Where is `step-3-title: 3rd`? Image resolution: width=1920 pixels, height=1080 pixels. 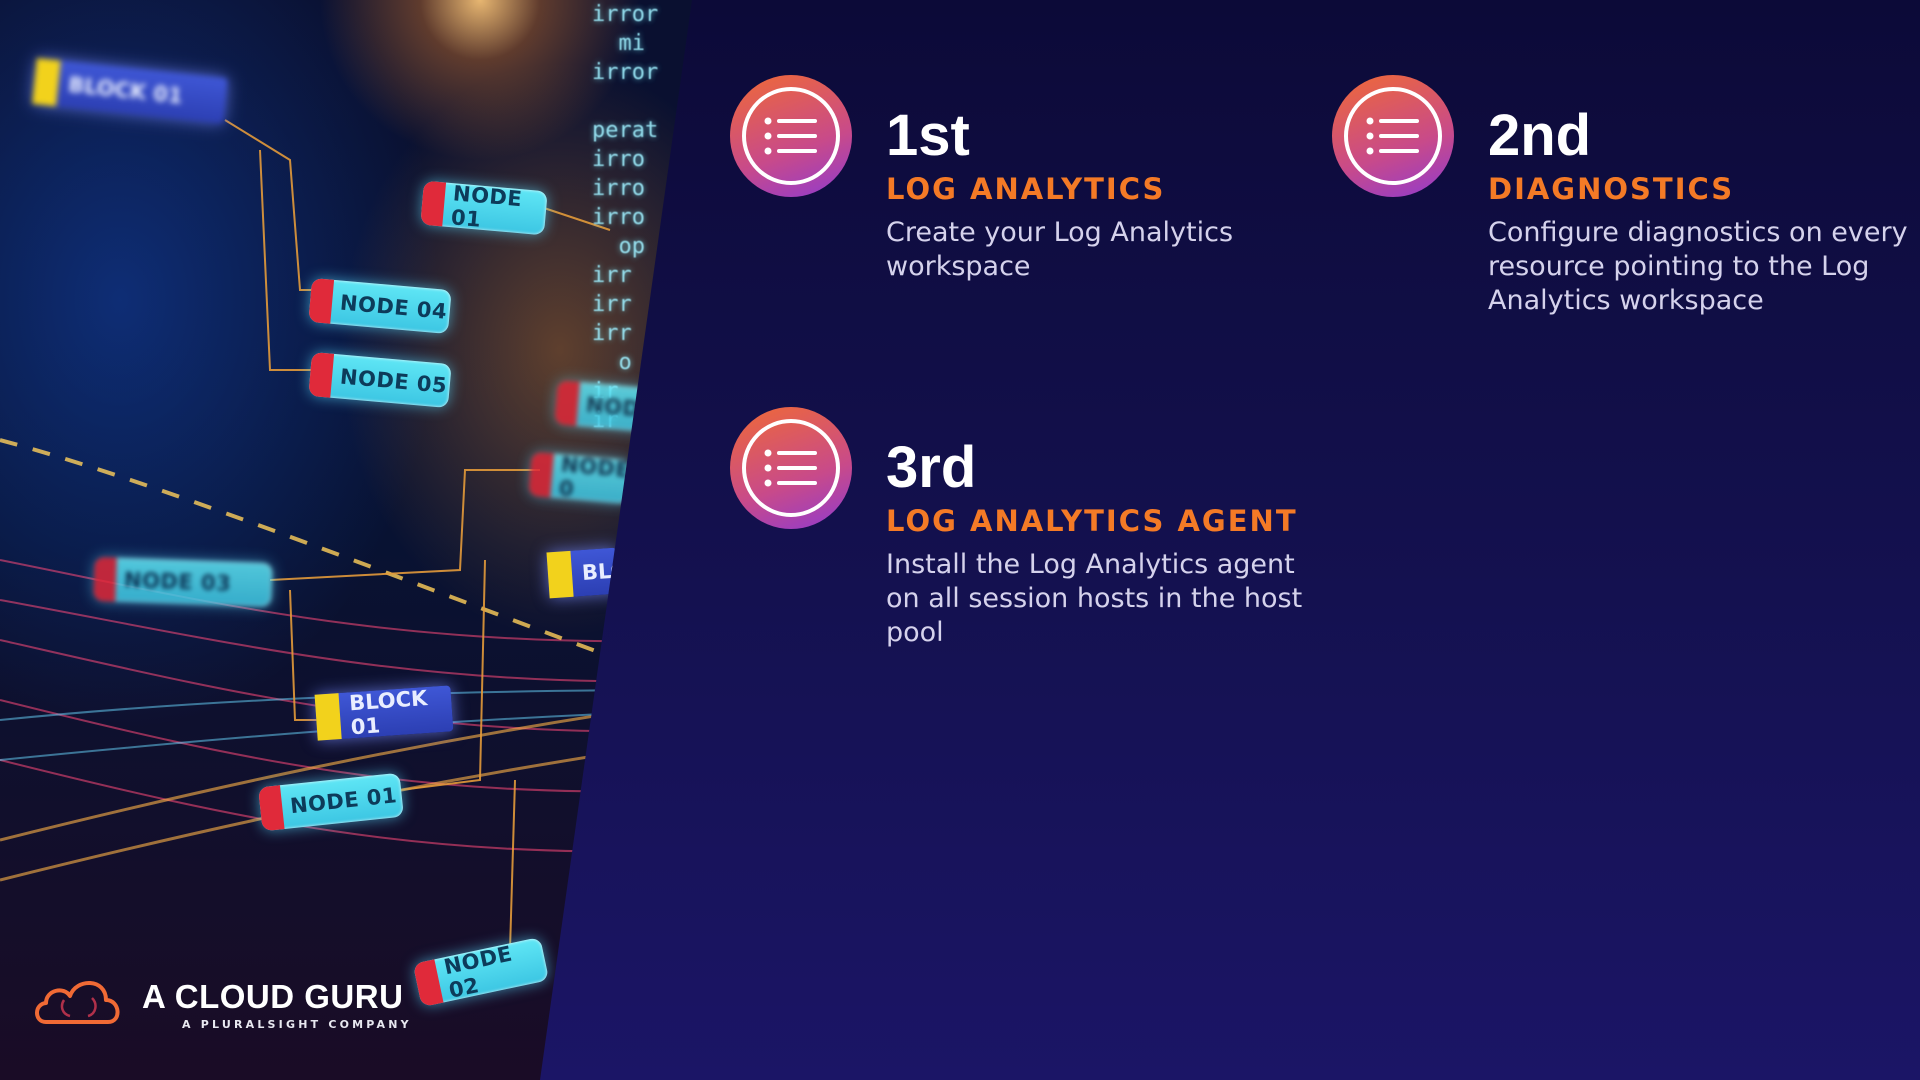
step-3-title: 3rd is located at coordinates (931, 467).